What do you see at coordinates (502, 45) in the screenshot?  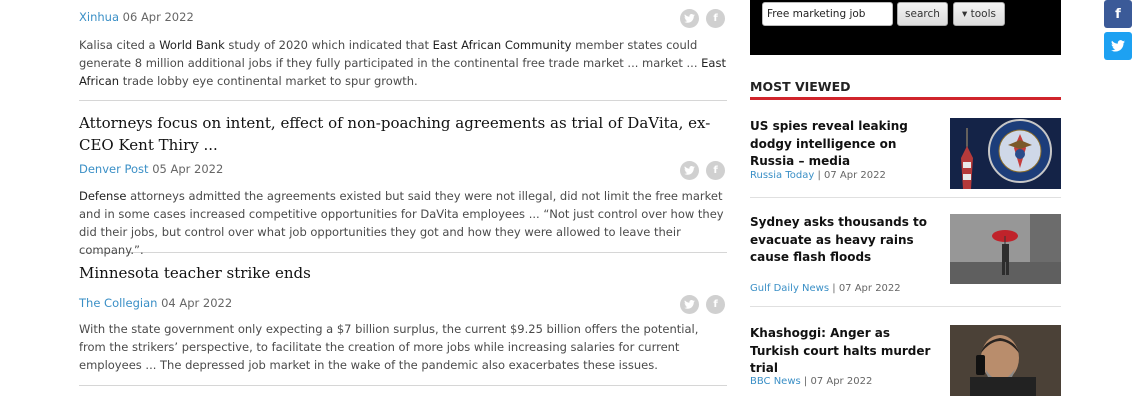 I see `summary-highlight: East African Community` at bounding box center [502, 45].